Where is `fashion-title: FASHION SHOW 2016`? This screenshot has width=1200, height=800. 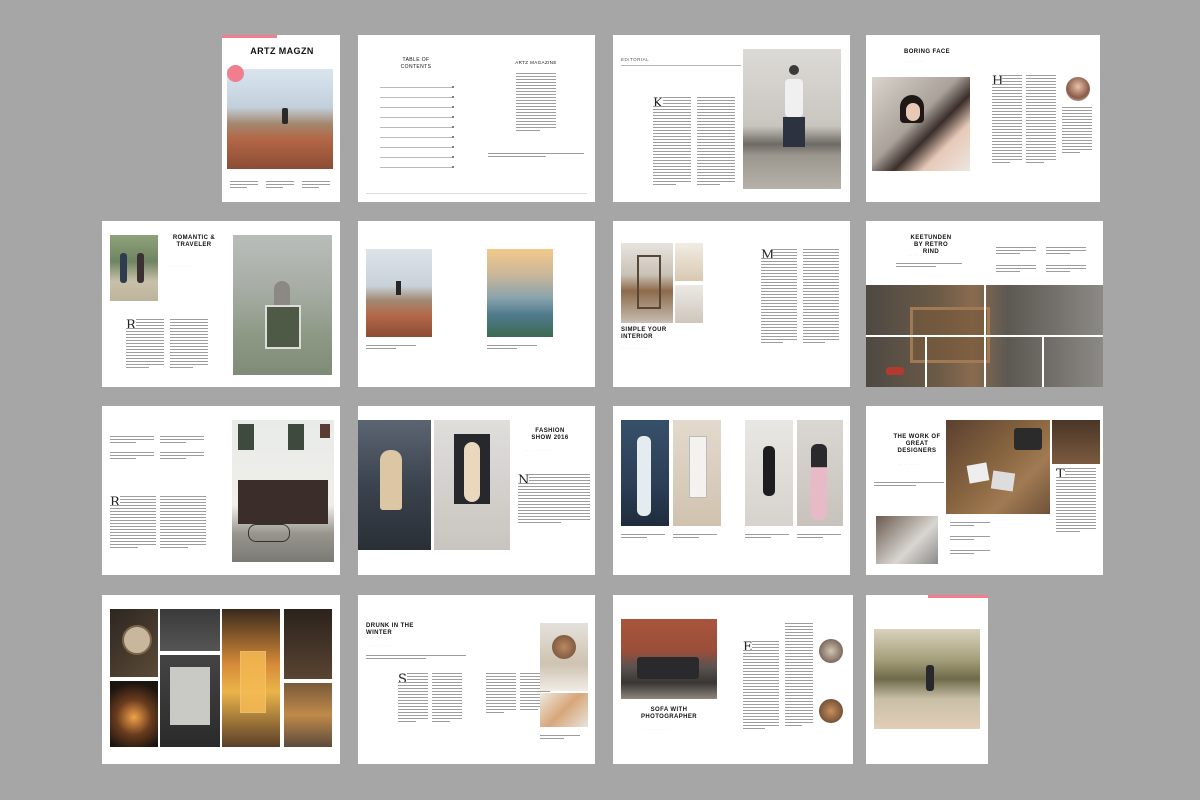
fashion-title: FASHION SHOW 2016 is located at coordinates (550, 434).